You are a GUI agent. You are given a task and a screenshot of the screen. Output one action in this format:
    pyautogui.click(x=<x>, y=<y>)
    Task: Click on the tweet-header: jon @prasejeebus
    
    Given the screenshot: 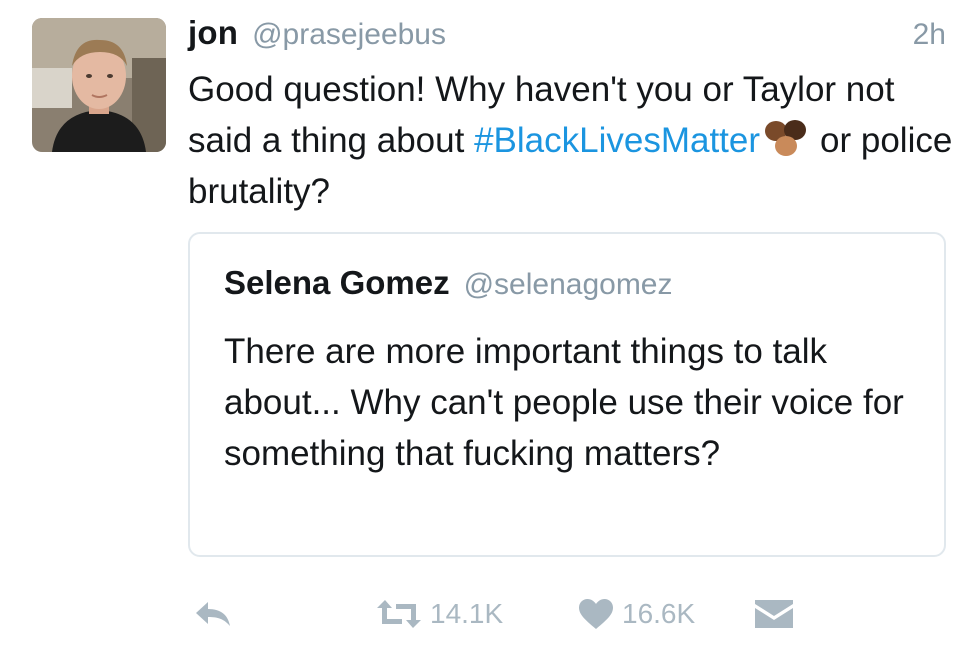 What is the action you would take?
    pyautogui.click(x=317, y=36)
    